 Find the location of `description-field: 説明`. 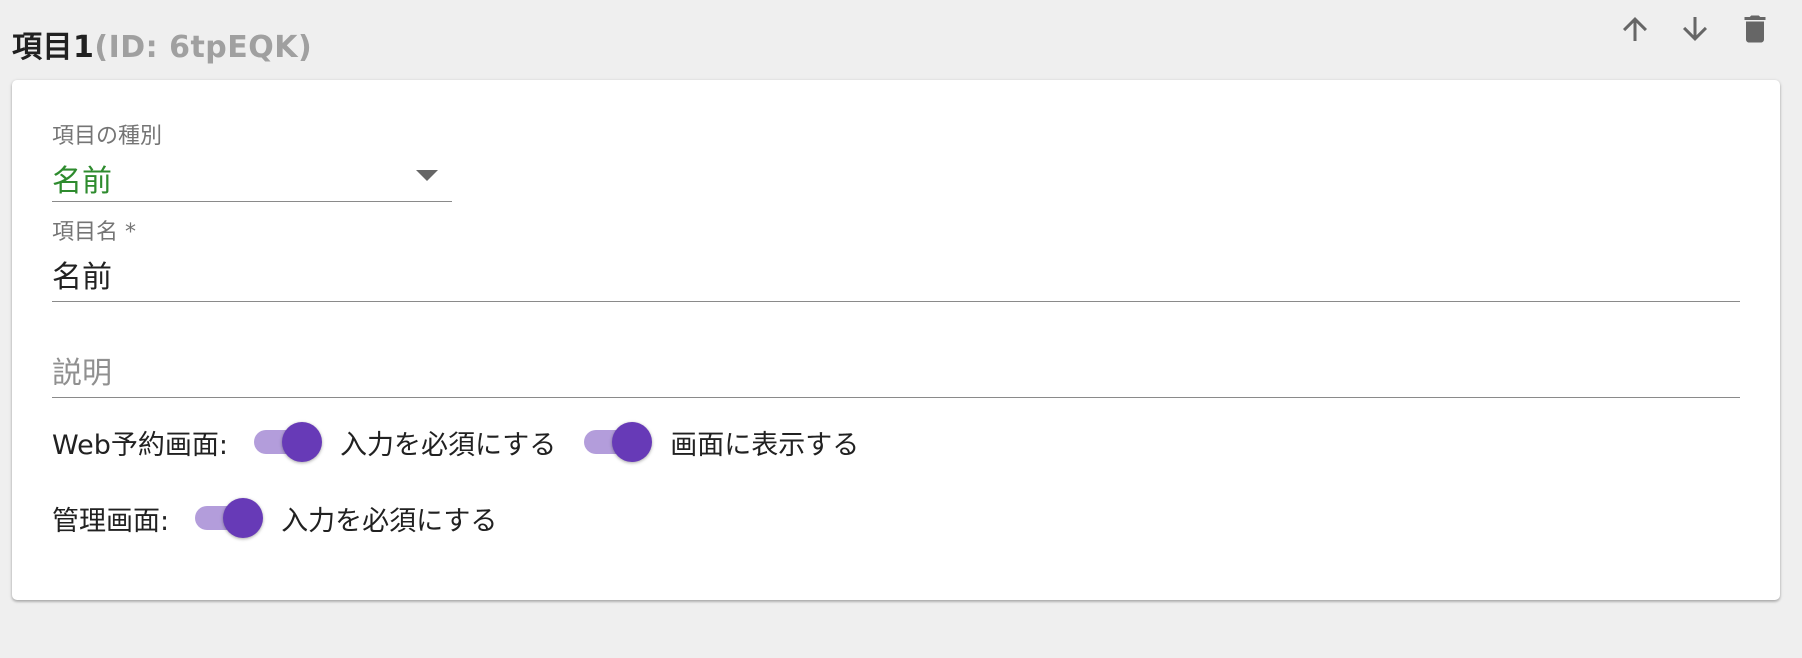

description-field: 説明 is located at coordinates (896, 370).